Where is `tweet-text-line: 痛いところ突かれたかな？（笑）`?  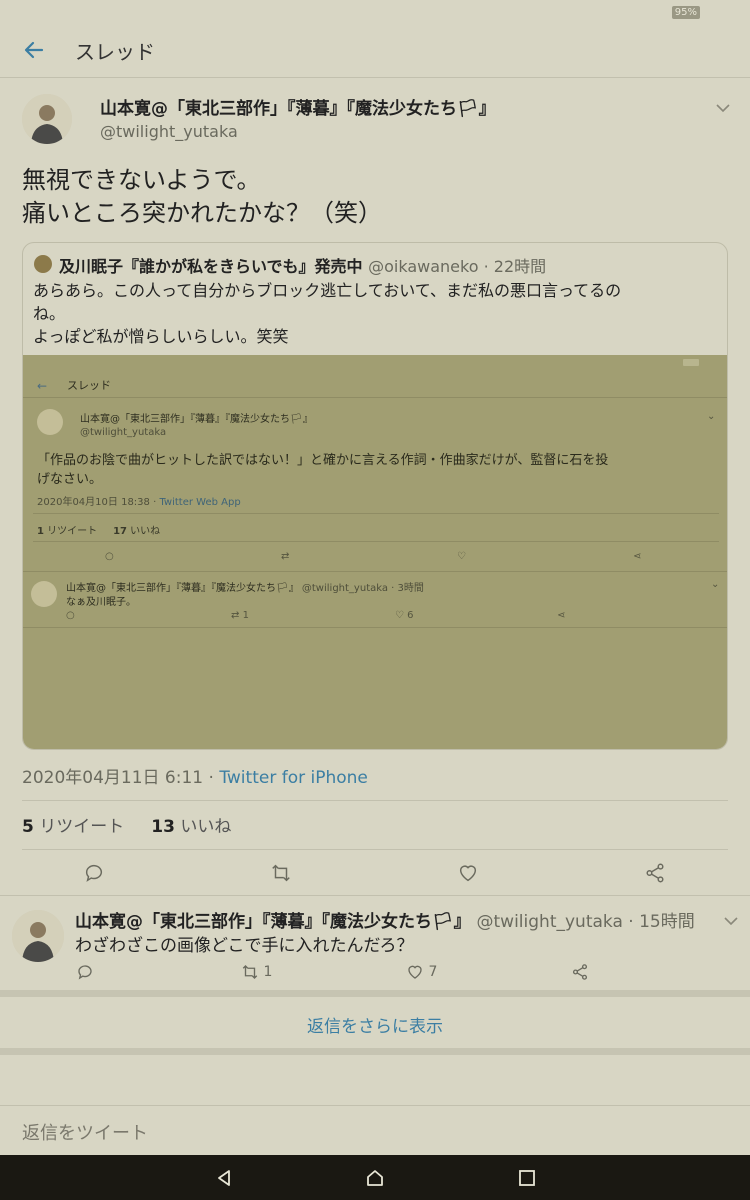
tweet-text-line: 痛いところ突かれたかな？（笑） is located at coordinates (202, 213).